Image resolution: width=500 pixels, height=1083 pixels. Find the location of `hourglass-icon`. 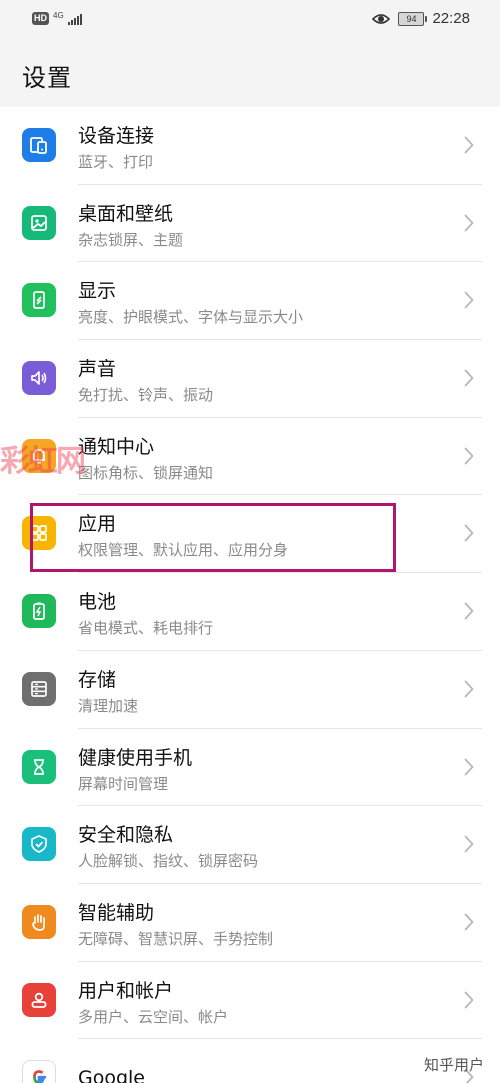

hourglass-icon is located at coordinates (39, 766).